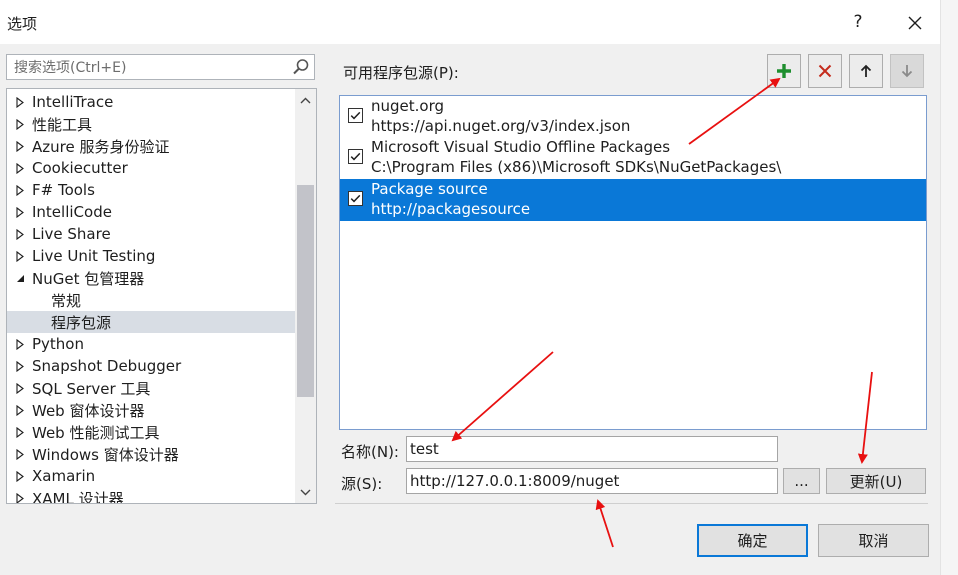 The image size is (958, 575). I want to click on tree-item: 性能工具, so click(151, 124).